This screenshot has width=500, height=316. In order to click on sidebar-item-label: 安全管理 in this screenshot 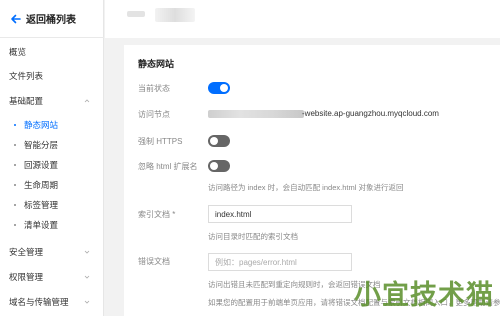, I will do `click(26, 252)`.